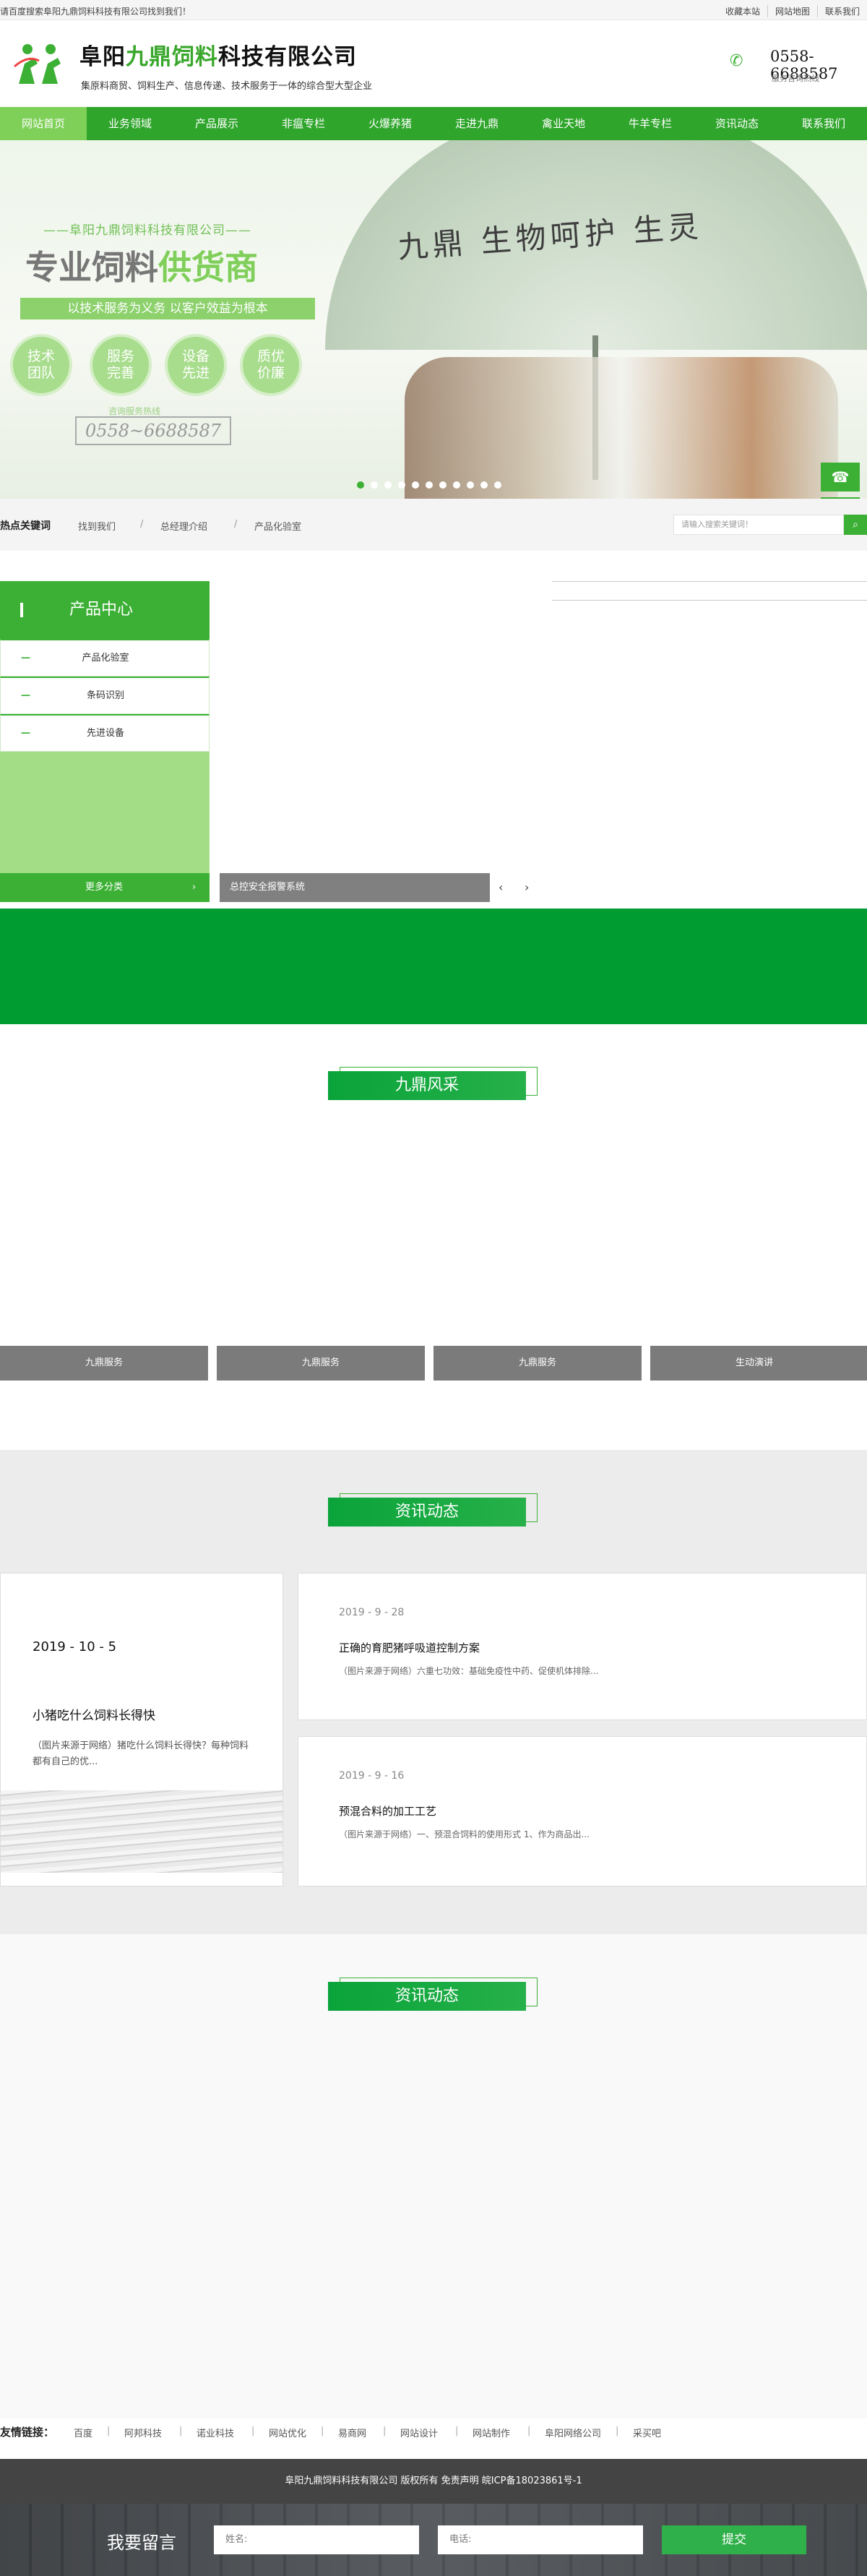 This screenshot has height=2576, width=867. Describe the element at coordinates (303, 124) in the screenshot. I see `nav-asf: 非瘟专栏` at that location.